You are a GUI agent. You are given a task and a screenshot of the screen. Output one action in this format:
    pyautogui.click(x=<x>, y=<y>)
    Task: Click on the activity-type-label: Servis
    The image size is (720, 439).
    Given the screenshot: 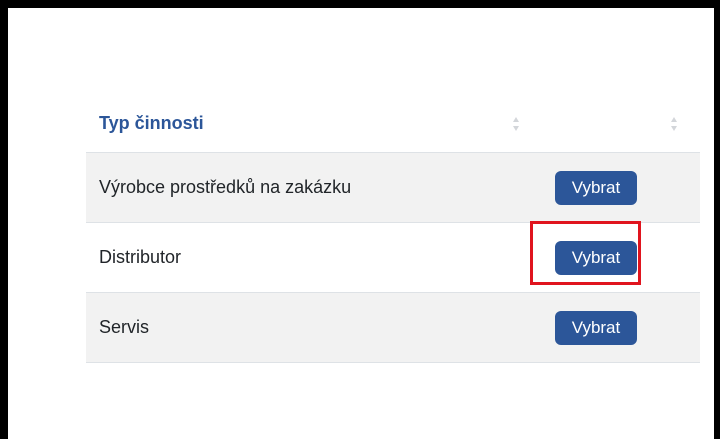 What is the action you would take?
    pyautogui.click(x=124, y=327)
    